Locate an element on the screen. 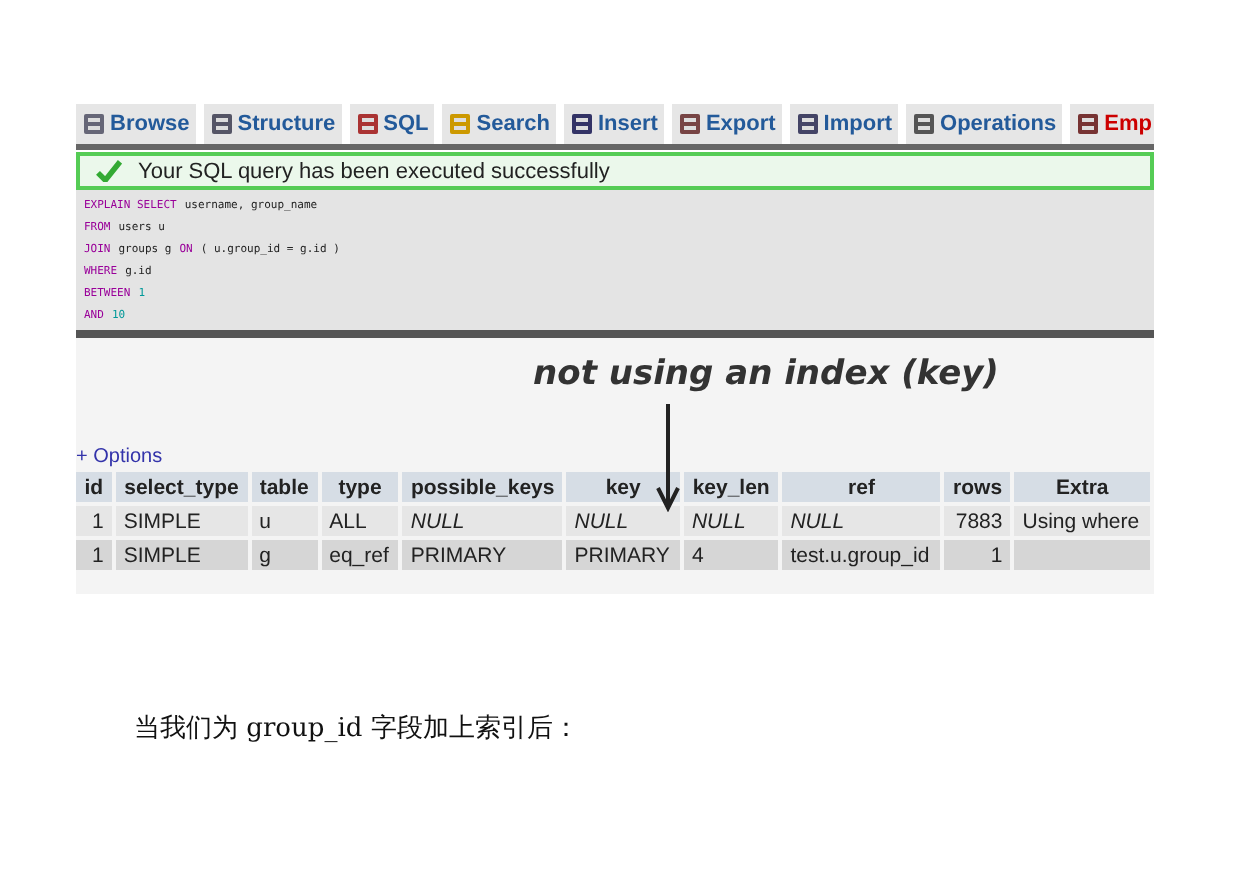 Image resolution: width=1260 pixels, height=878 pixels. column-header: possible_keys is located at coordinates (482, 487).